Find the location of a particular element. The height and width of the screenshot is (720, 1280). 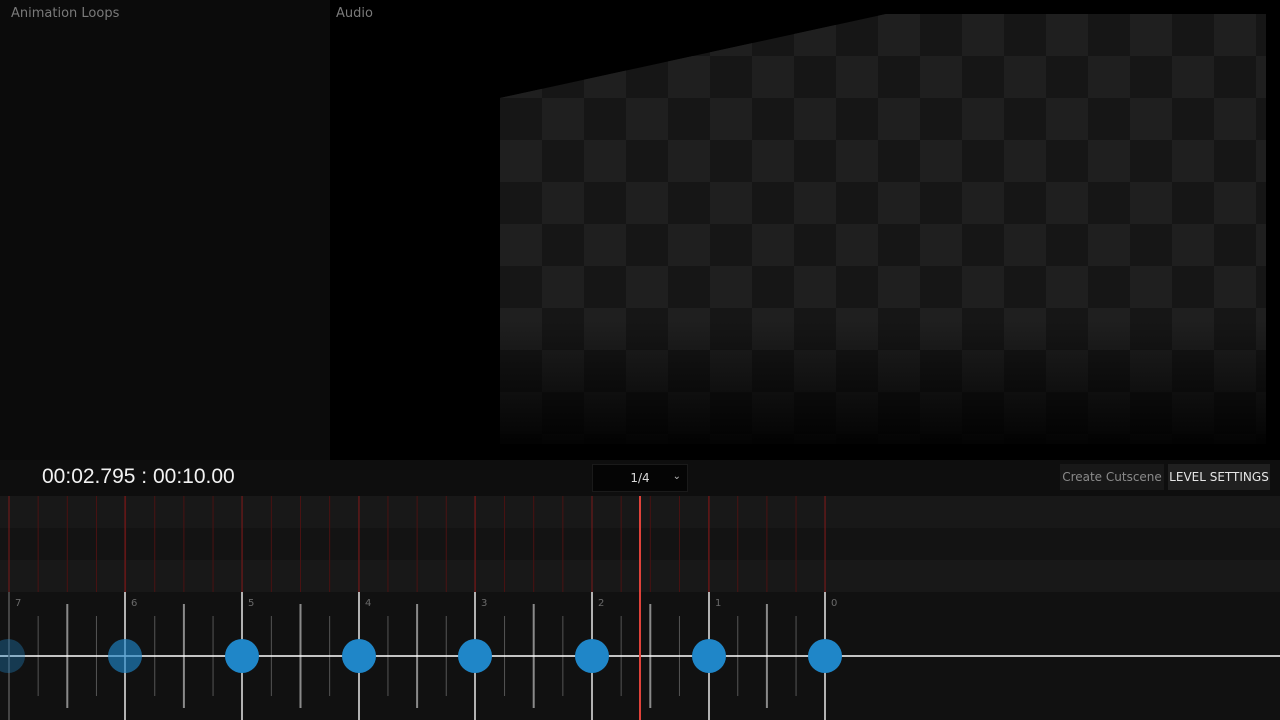

level-settings-button: LEVEL SETTINGS is located at coordinates (1219, 477).